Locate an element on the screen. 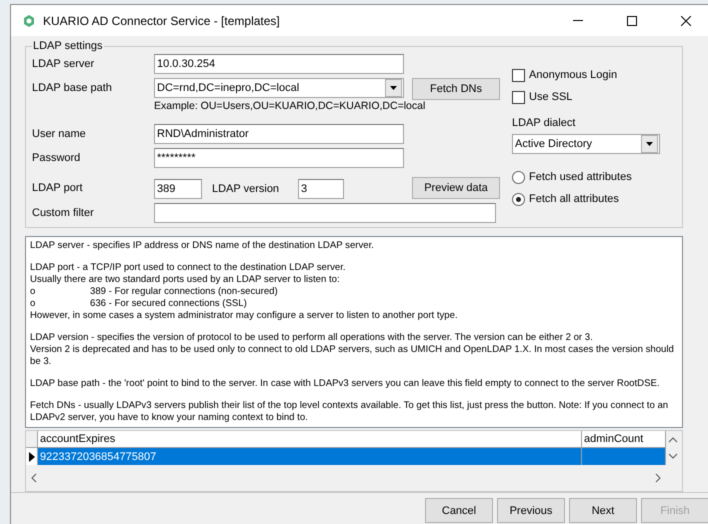 The width and height of the screenshot is (708, 524). port-field: 389 is located at coordinates (178, 188).